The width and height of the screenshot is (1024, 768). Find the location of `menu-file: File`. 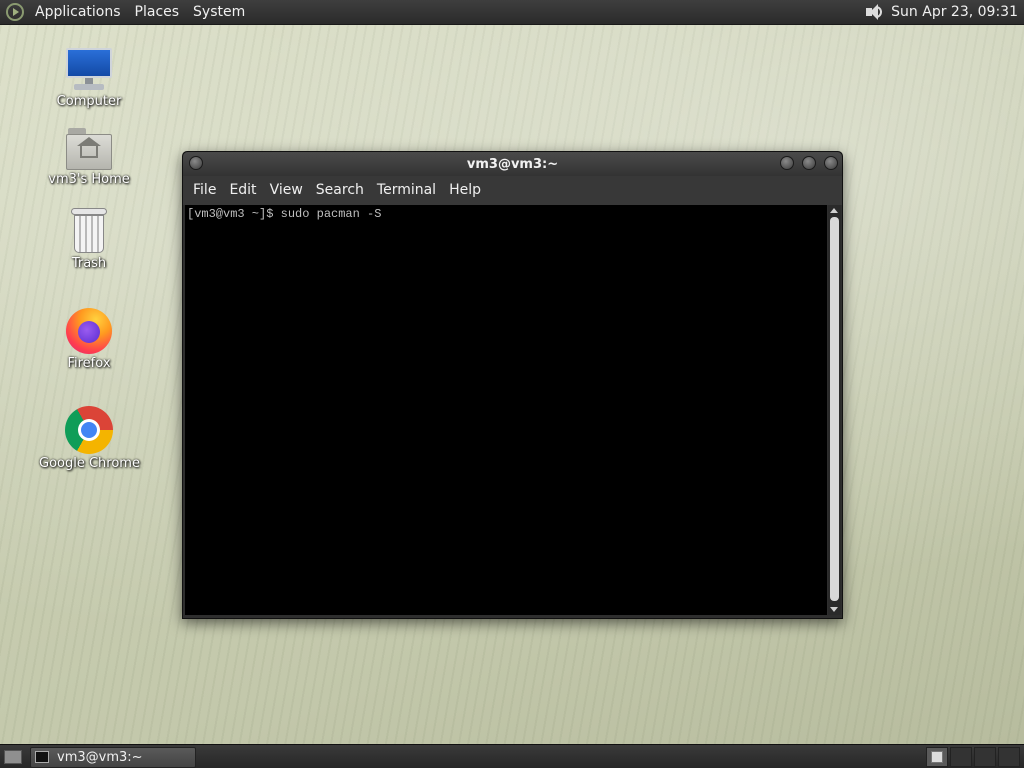

menu-file: File is located at coordinates (205, 190).